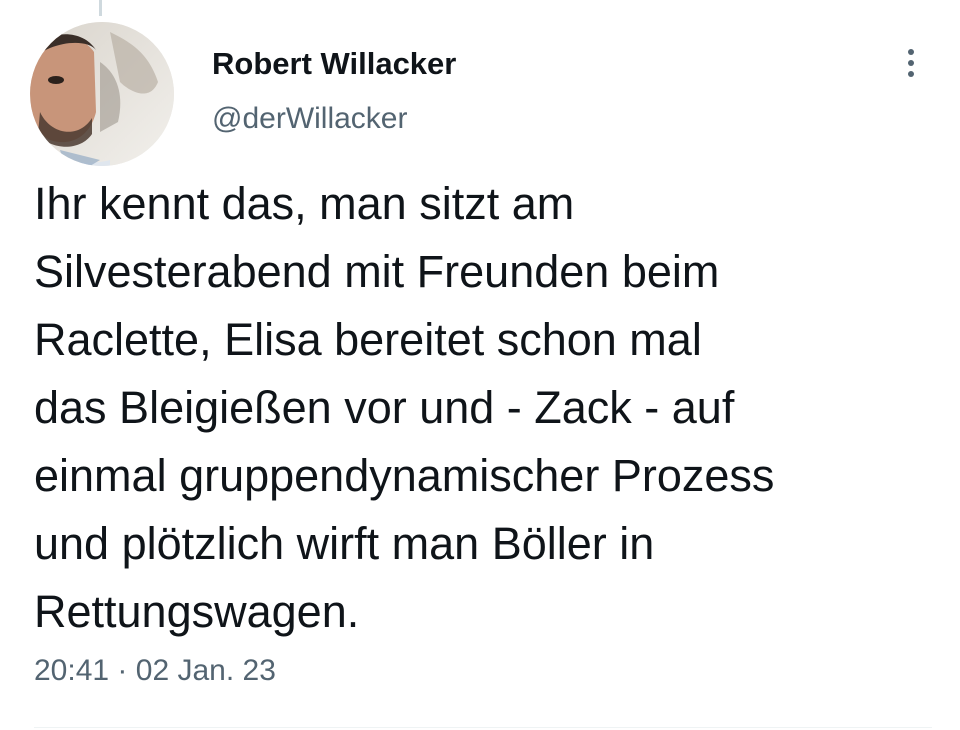  What do you see at coordinates (205, 670) in the screenshot?
I see `tweet-date: 02 Jan. 23` at bounding box center [205, 670].